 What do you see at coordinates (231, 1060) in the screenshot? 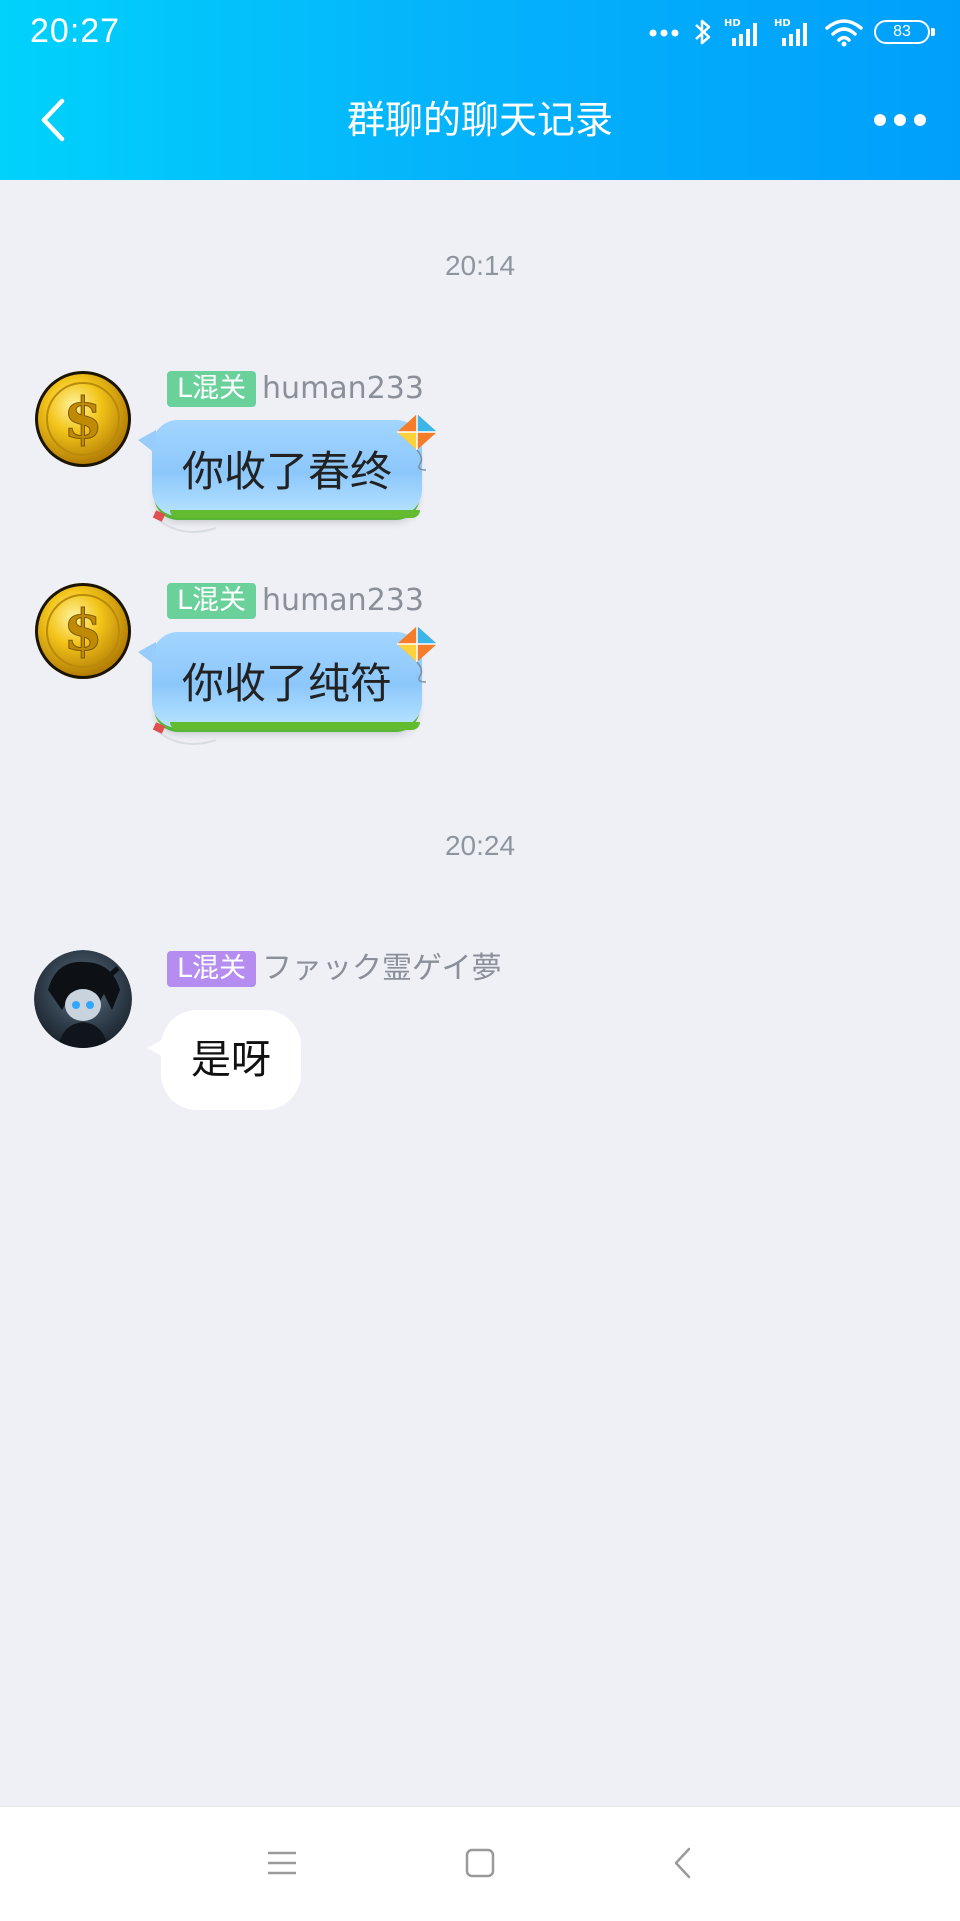
I see `message-text: 是呀` at bounding box center [231, 1060].